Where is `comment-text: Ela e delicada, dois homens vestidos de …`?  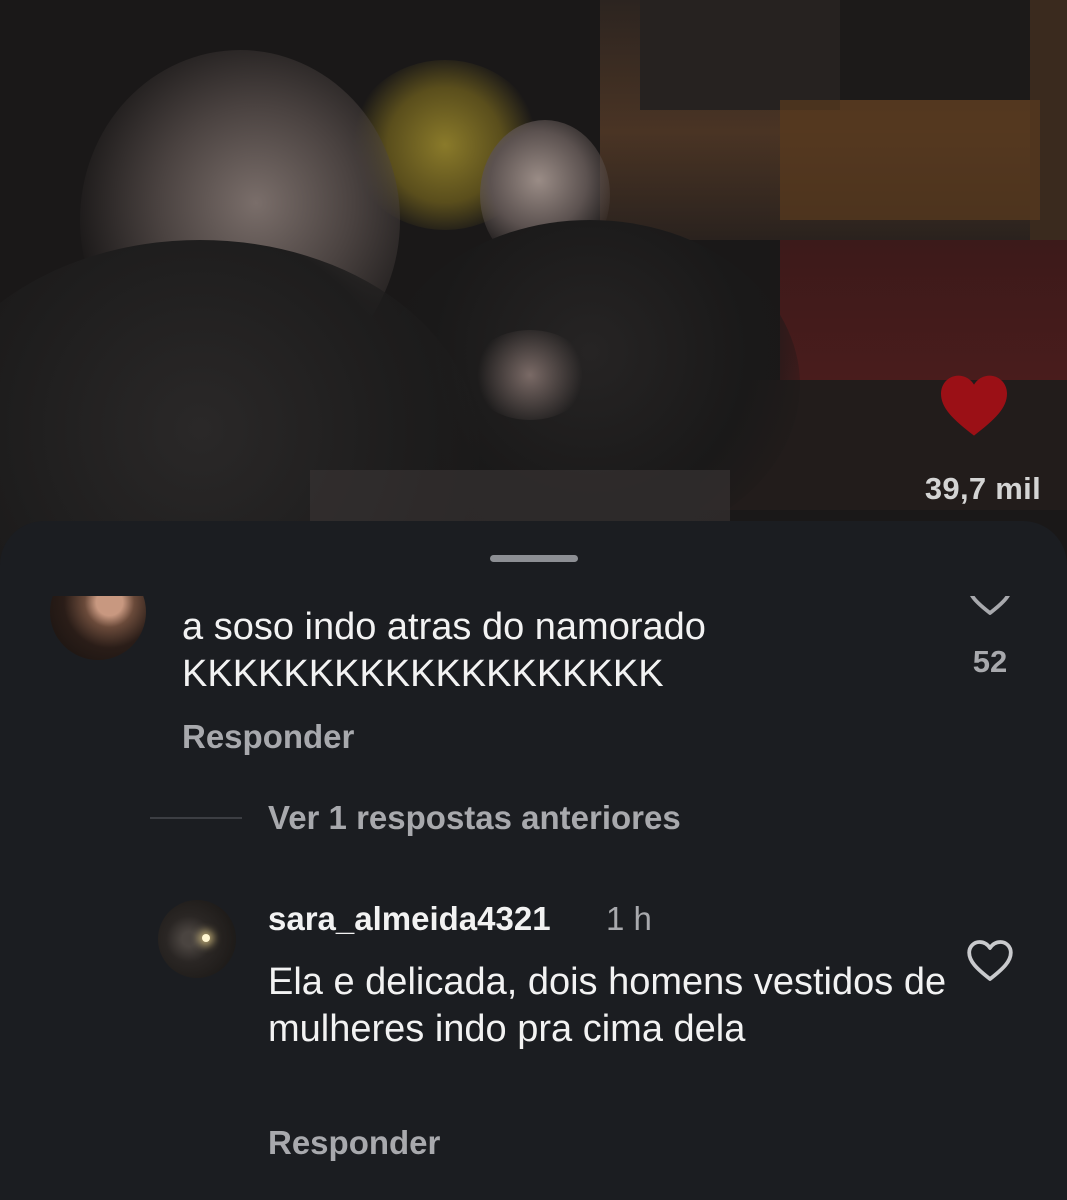 comment-text: Ela e delicada, dois homens vestidos de … is located at coordinates (607, 1005).